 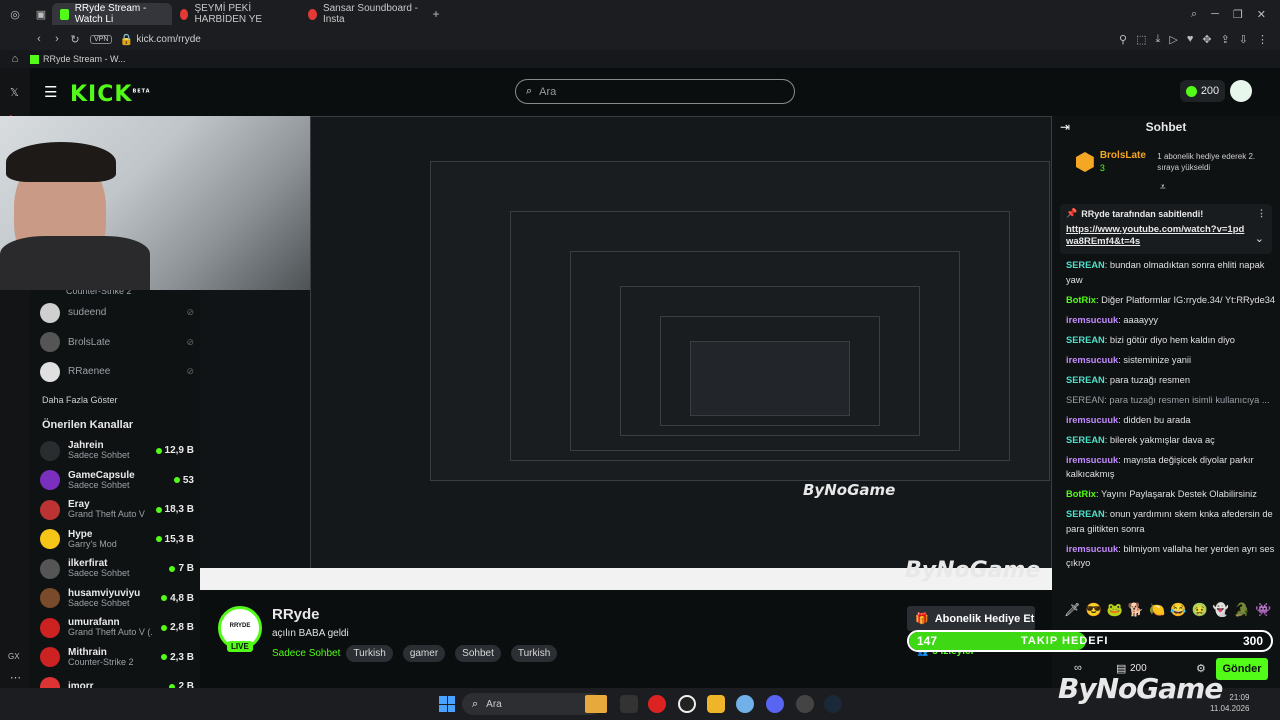 I want to click on show-more-link: Daha Fazla Göster, so click(x=80, y=400).